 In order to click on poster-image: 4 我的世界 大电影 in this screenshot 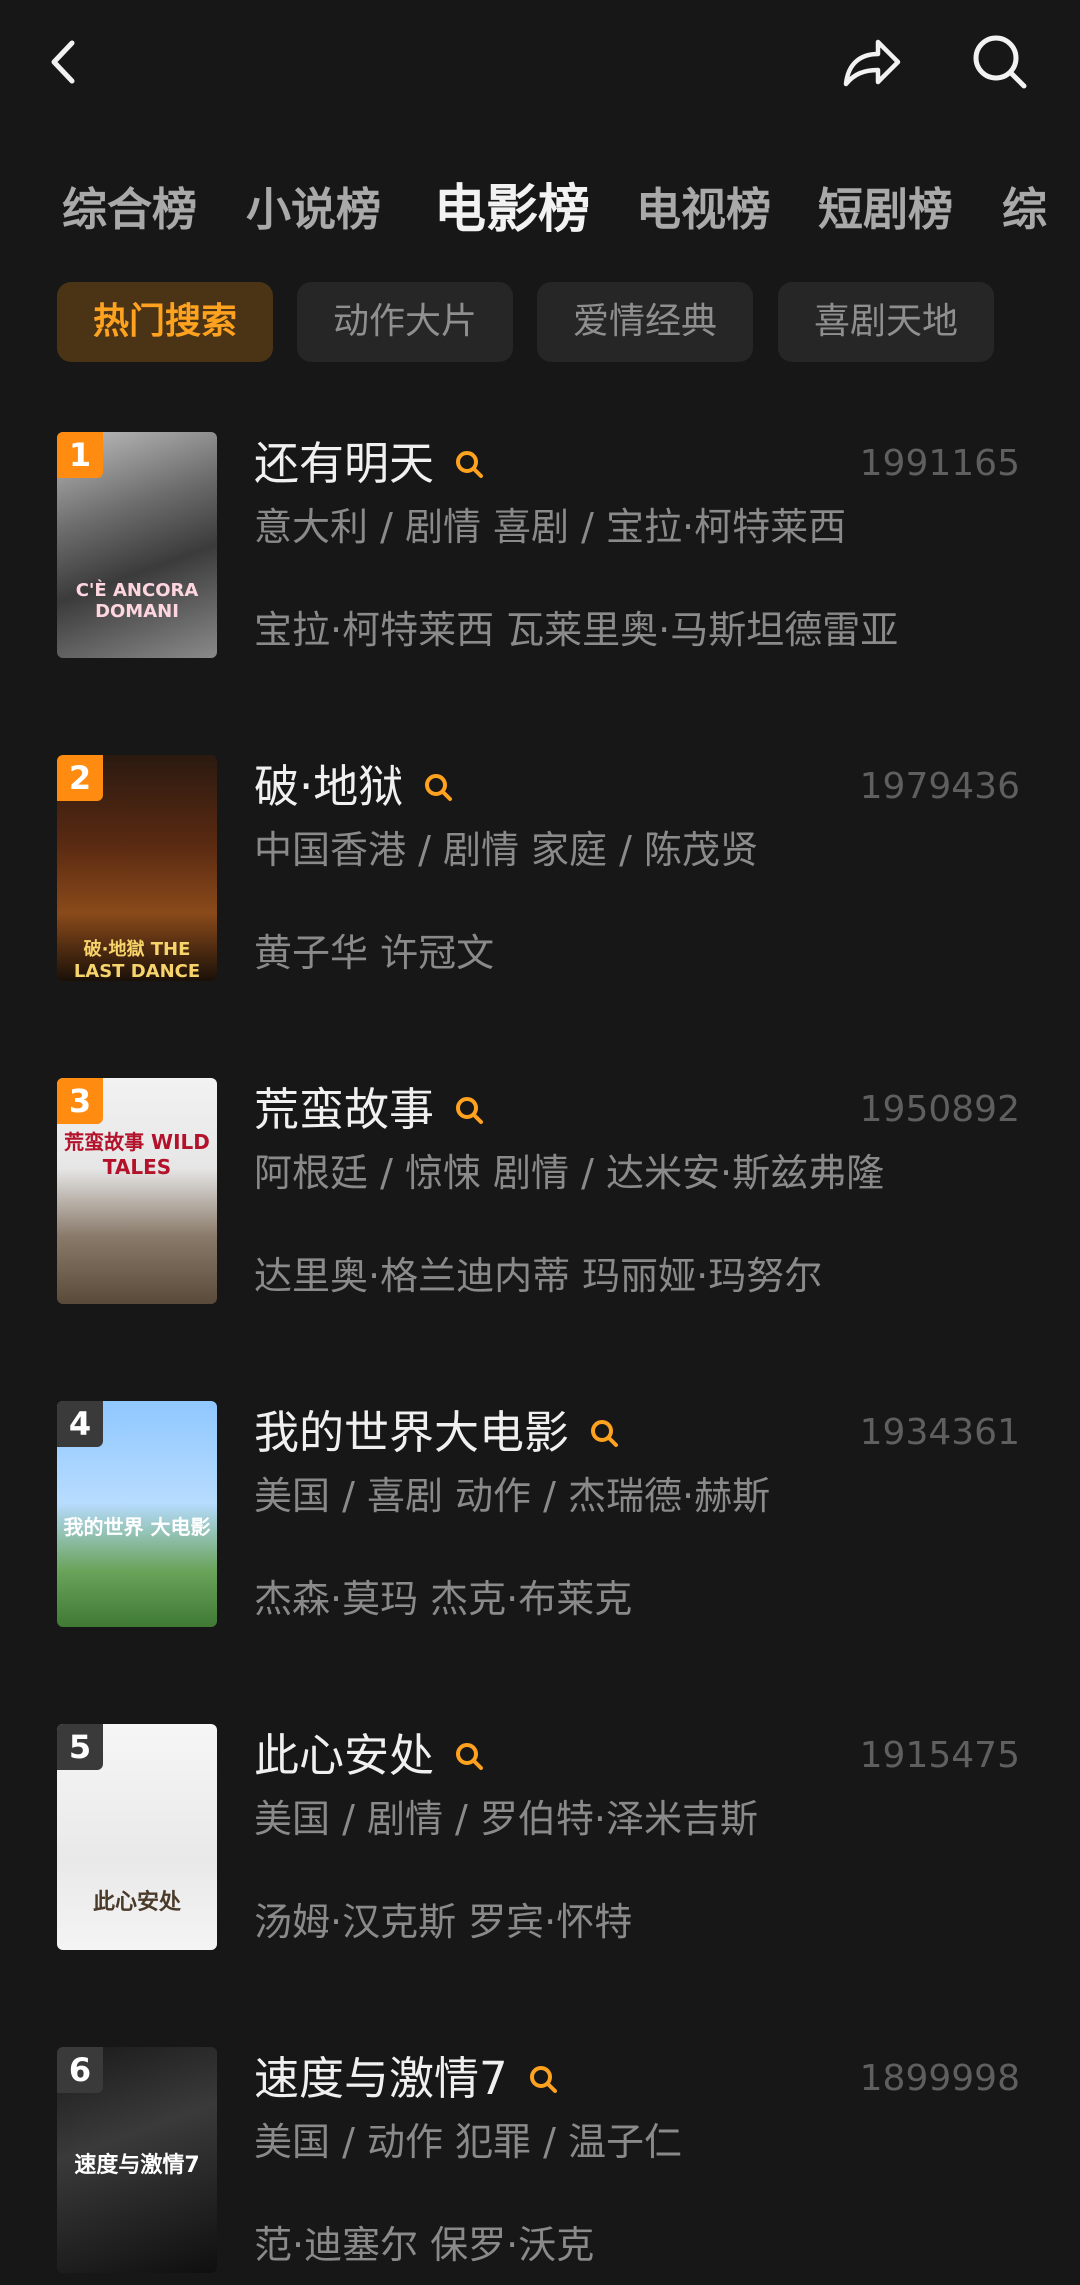, I will do `click(137, 1514)`.